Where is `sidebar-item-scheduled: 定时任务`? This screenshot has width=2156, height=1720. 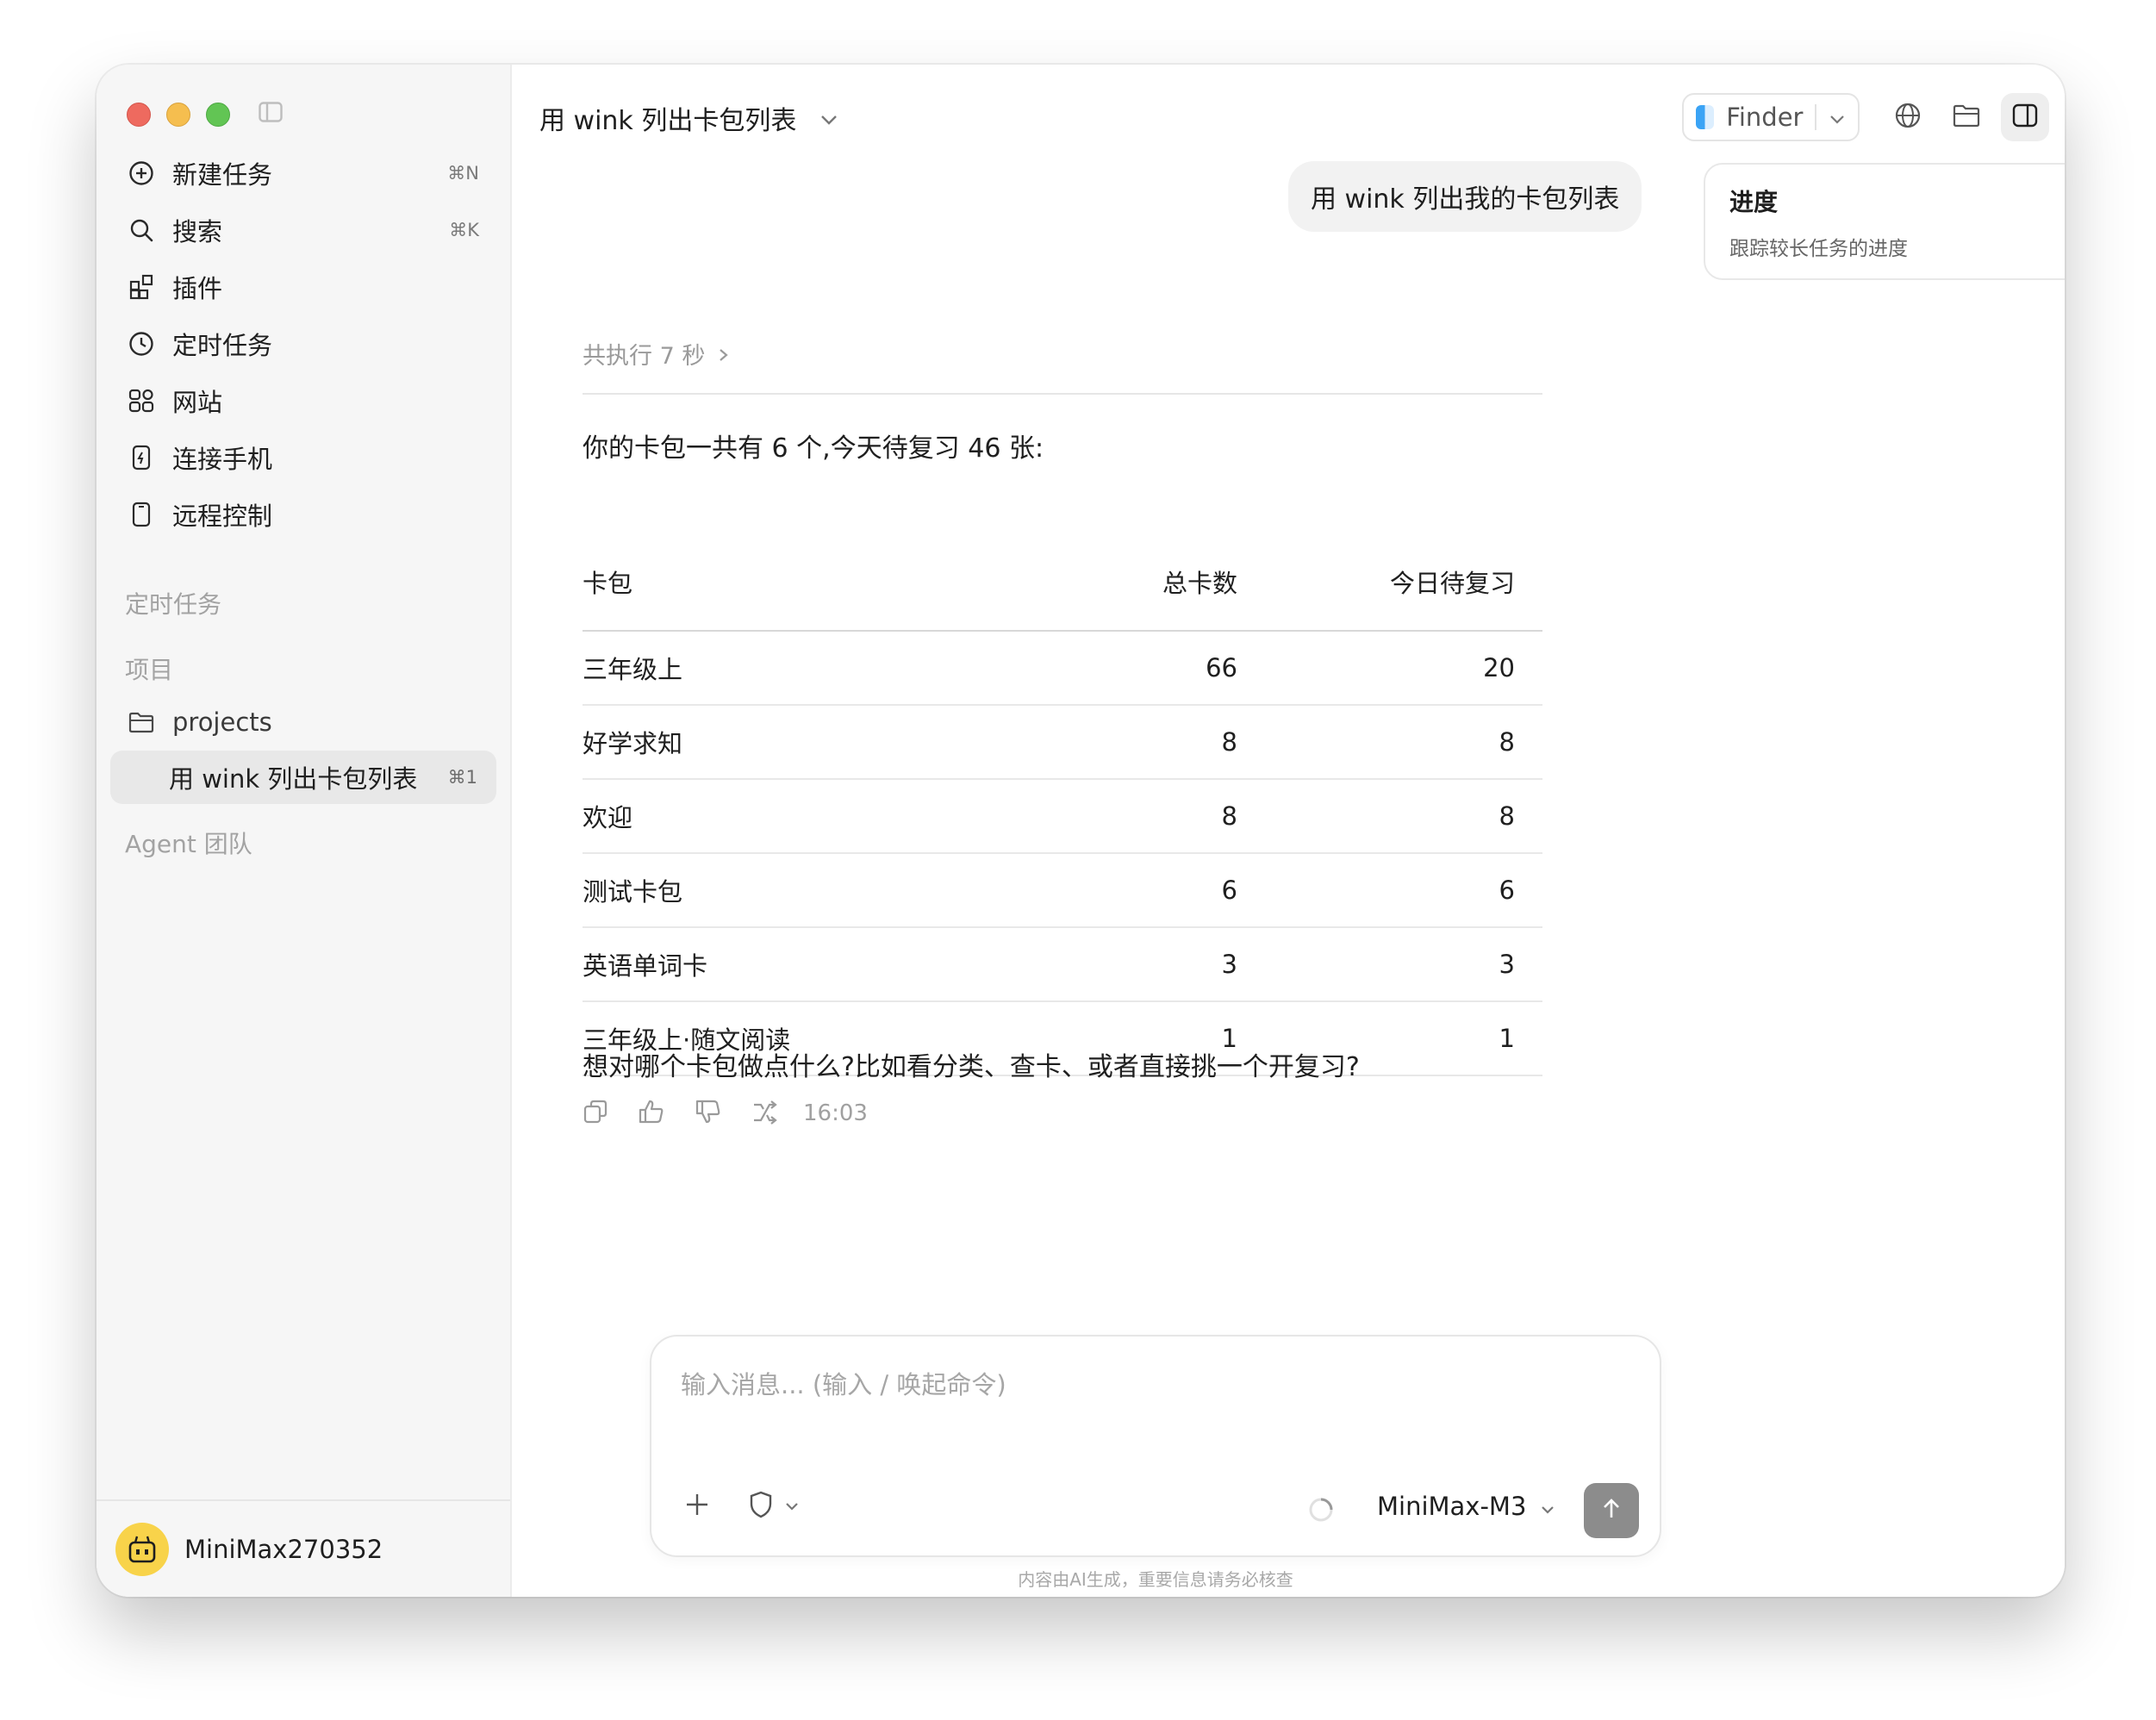
sidebar-item-scheduled: 定时任务 is located at coordinates (303, 343).